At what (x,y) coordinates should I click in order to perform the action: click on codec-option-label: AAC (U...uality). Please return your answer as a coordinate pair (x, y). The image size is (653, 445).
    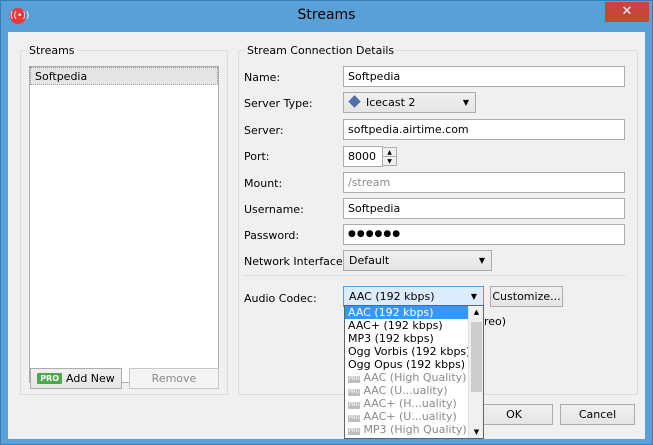
    Looking at the image, I should click on (405, 390).